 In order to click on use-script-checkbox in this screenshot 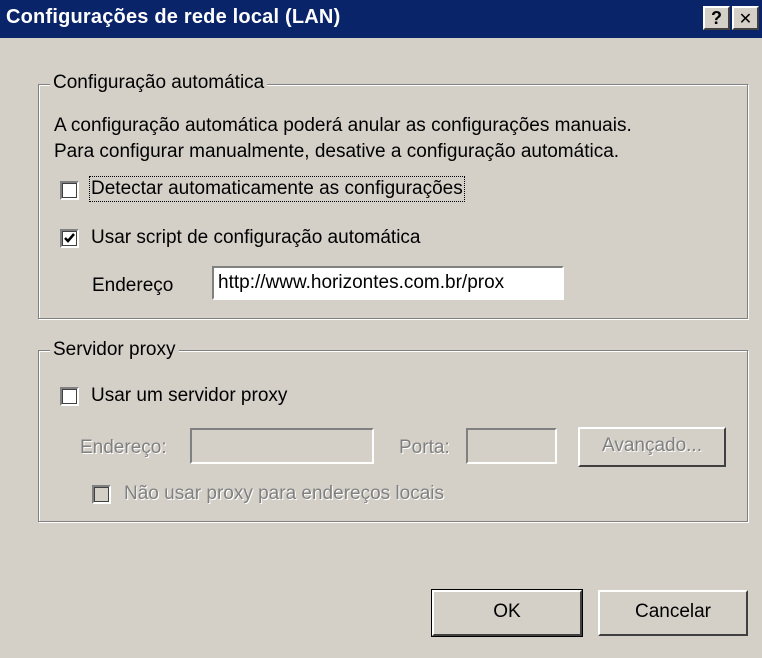, I will do `click(69, 238)`.